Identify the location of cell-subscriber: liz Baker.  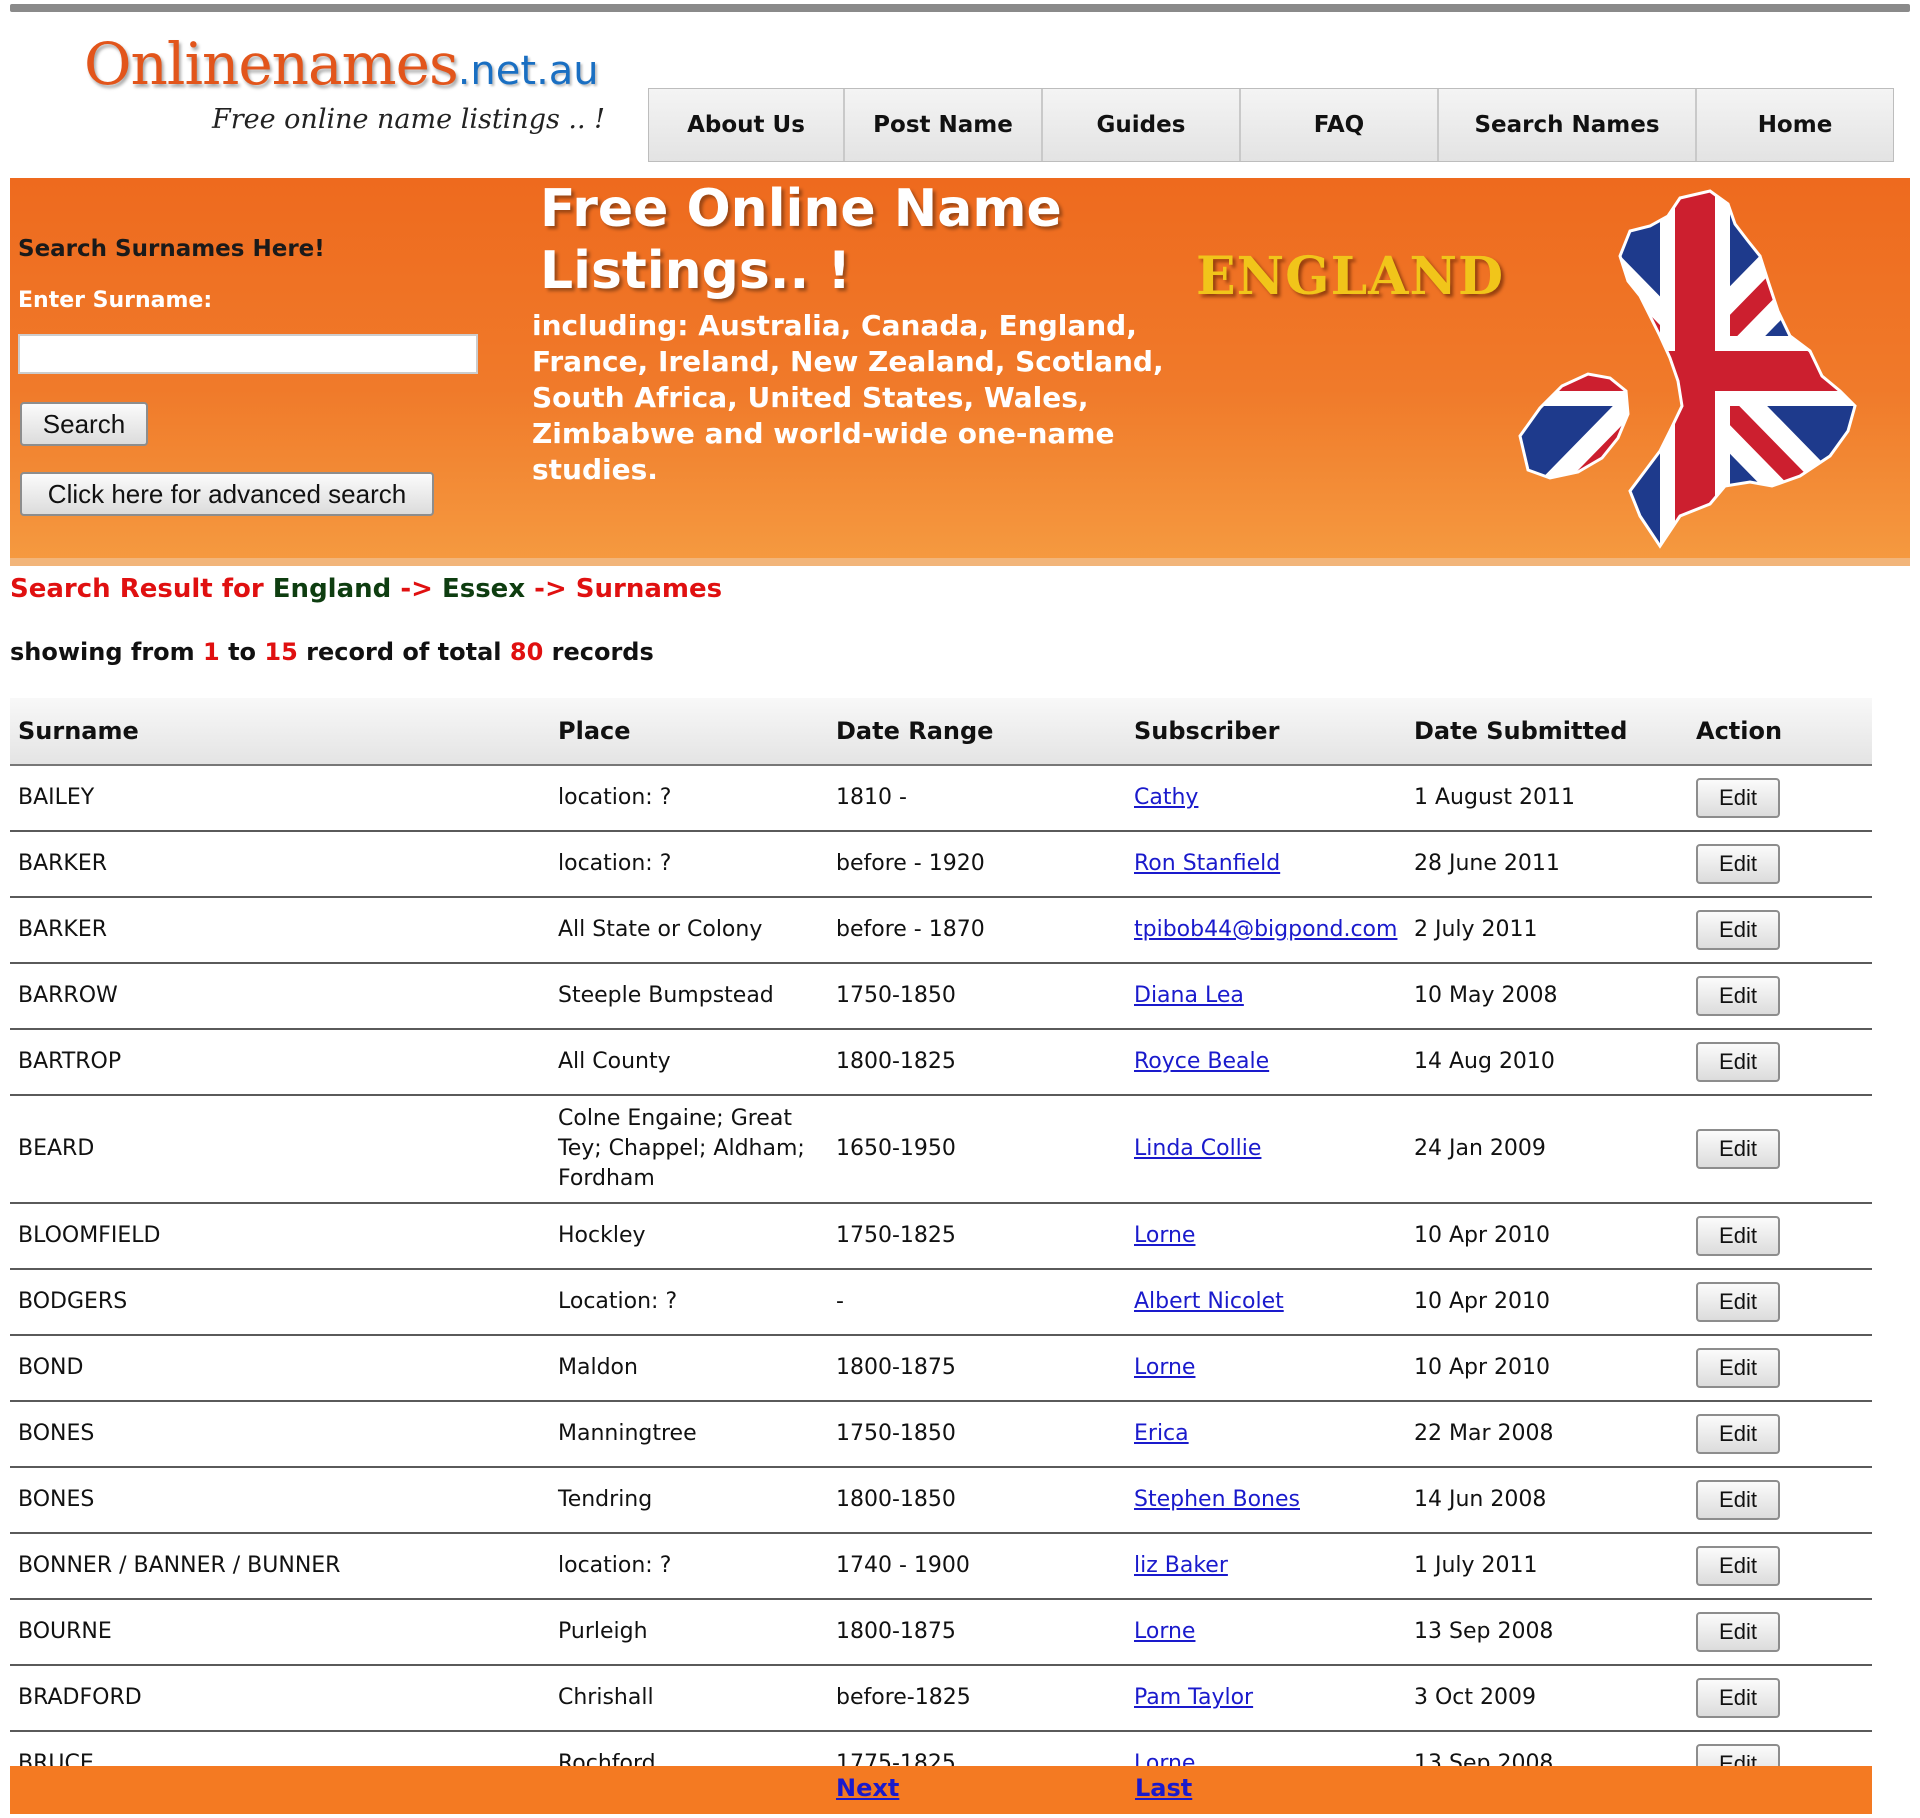
(1266, 1566).